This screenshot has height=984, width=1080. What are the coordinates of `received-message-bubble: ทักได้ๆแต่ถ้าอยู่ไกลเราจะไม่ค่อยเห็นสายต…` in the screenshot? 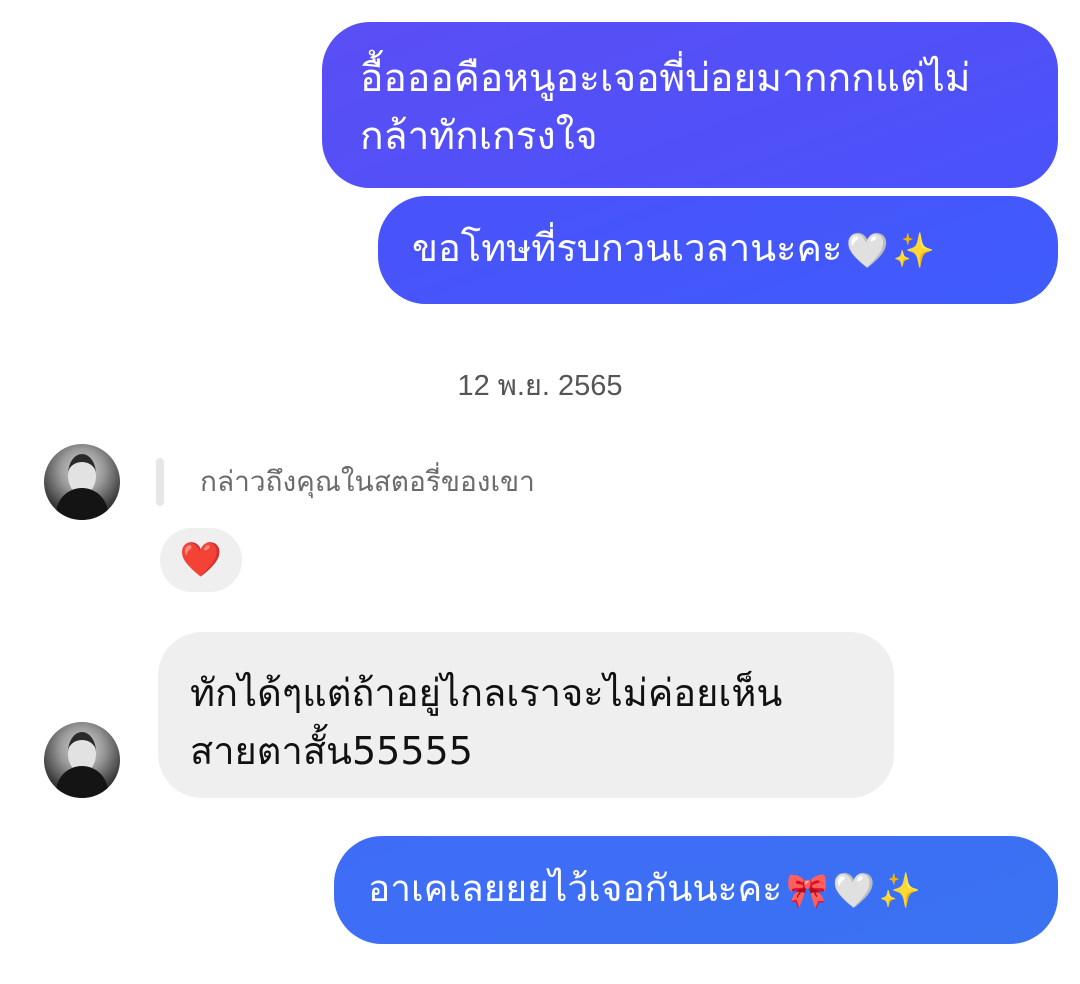 It's located at (526, 715).